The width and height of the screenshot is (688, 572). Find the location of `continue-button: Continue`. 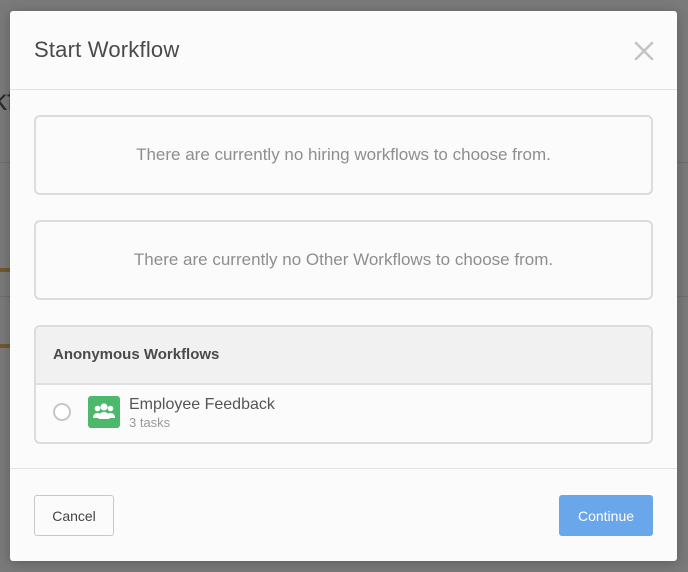

continue-button: Continue is located at coordinates (606, 515).